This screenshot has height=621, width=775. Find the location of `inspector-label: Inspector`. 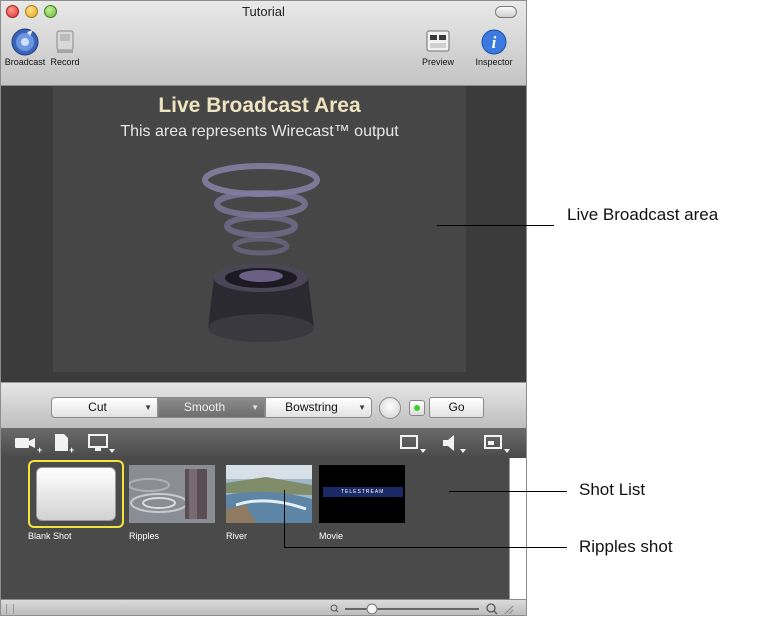

inspector-label: Inspector is located at coordinates (494, 62).